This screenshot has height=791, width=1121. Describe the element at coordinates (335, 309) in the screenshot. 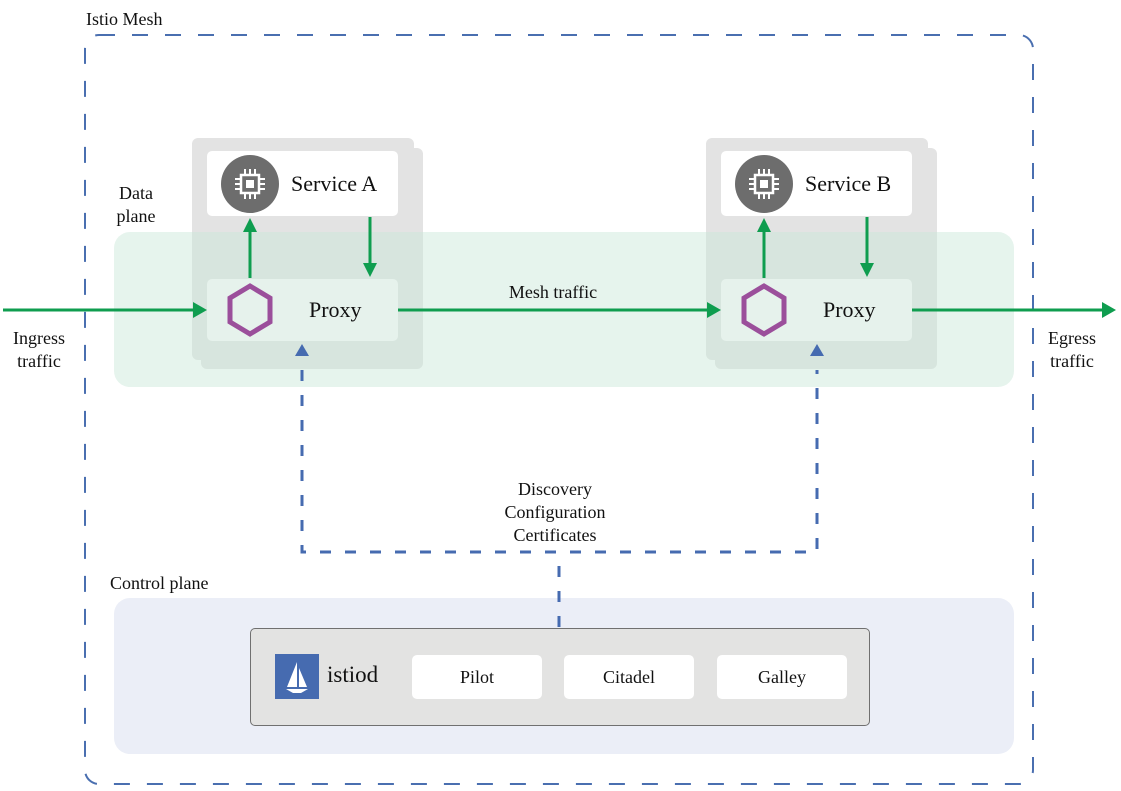

I see `proxy-a-label: Proxy` at that location.